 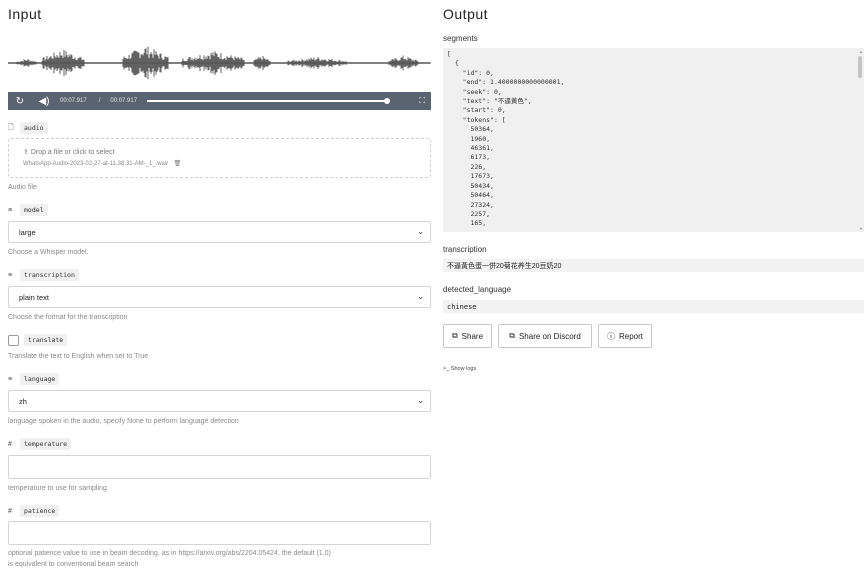 I want to click on transcription-label: ≡ transcription, so click(x=43, y=275).